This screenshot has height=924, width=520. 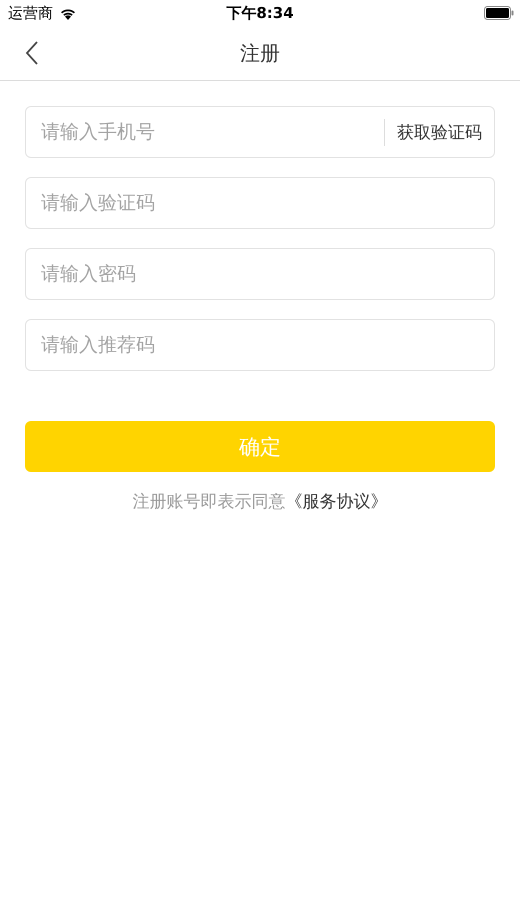 I want to click on get-code-button: 获取验证码, so click(x=439, y=132).